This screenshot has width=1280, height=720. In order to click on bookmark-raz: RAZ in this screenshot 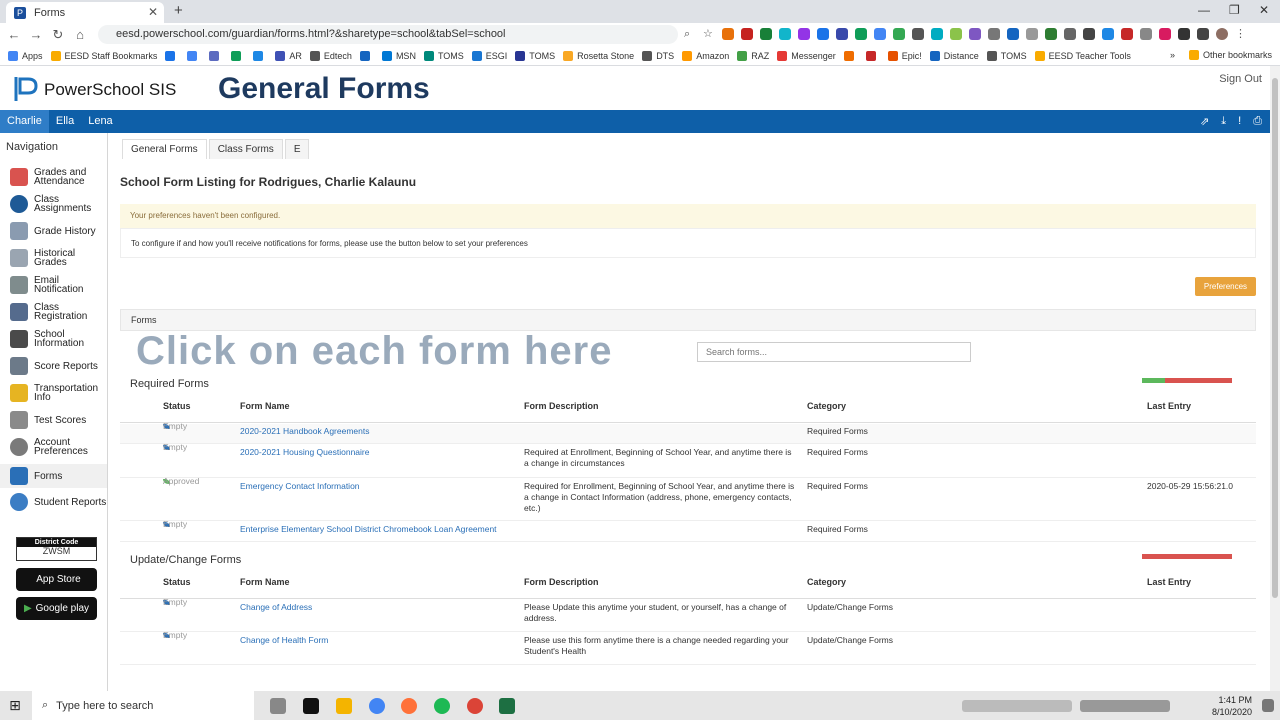, I will do `click(753, 55)`.